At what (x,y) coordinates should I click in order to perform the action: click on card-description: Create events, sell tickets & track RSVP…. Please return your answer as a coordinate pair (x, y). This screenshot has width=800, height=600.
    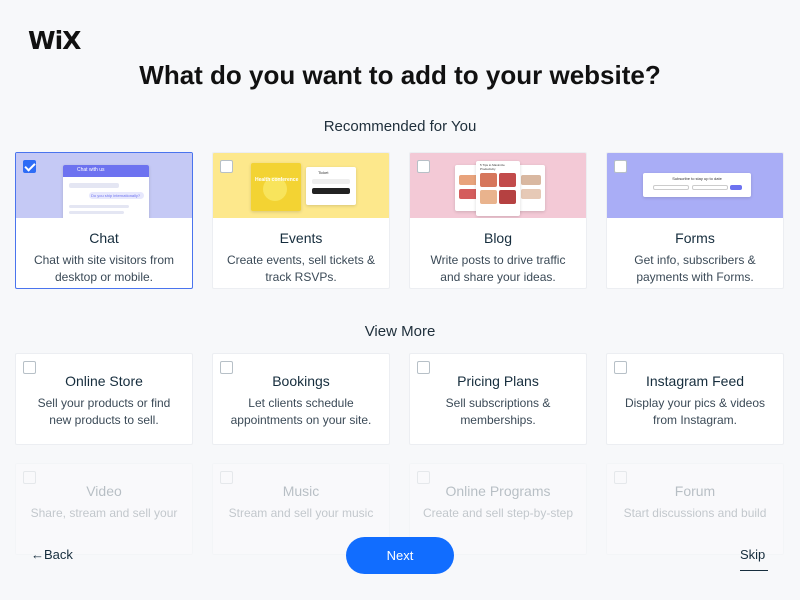
    Looking at the image, I should click on (301, 268).